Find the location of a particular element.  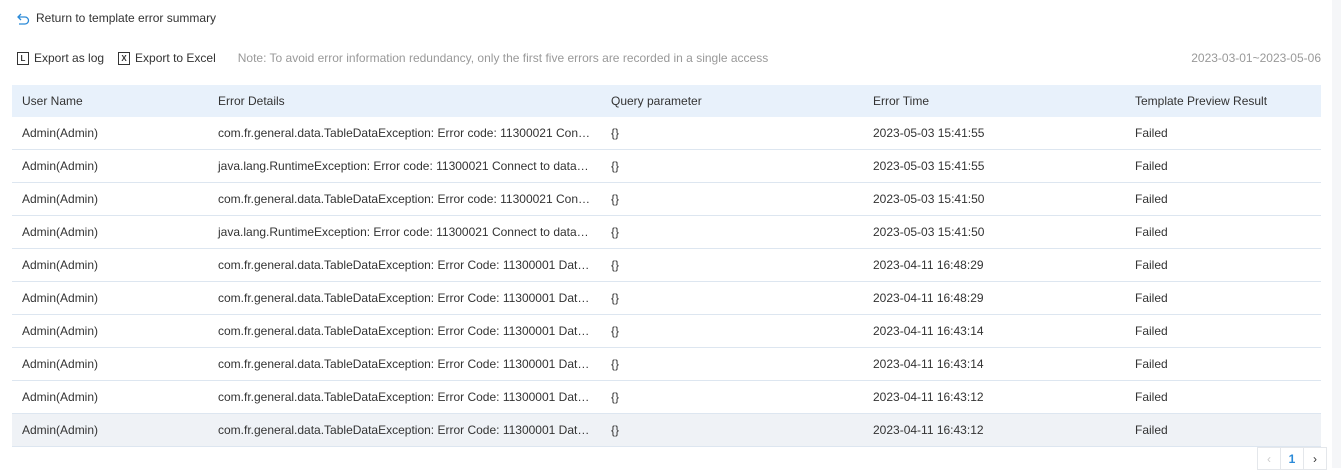

page-number: 1 is located at coordinates (1292, 458).